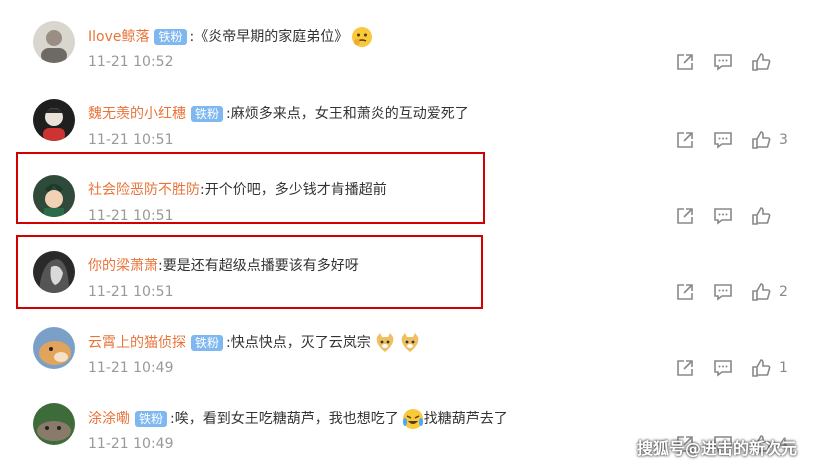 The height and width of the screenshot is (469, 813). I want to click on like-count: 3, so click(783, 140).